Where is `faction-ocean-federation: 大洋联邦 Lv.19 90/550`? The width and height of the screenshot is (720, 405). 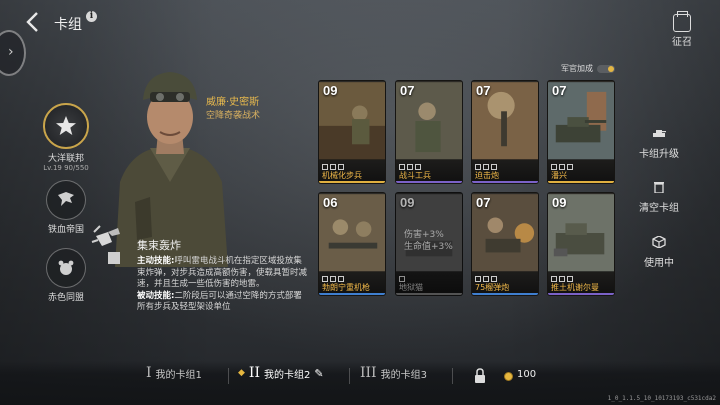
faction-ocean-federation: 大洋联邦 Lv.19 90/550 is located at coordinates (66, 137).